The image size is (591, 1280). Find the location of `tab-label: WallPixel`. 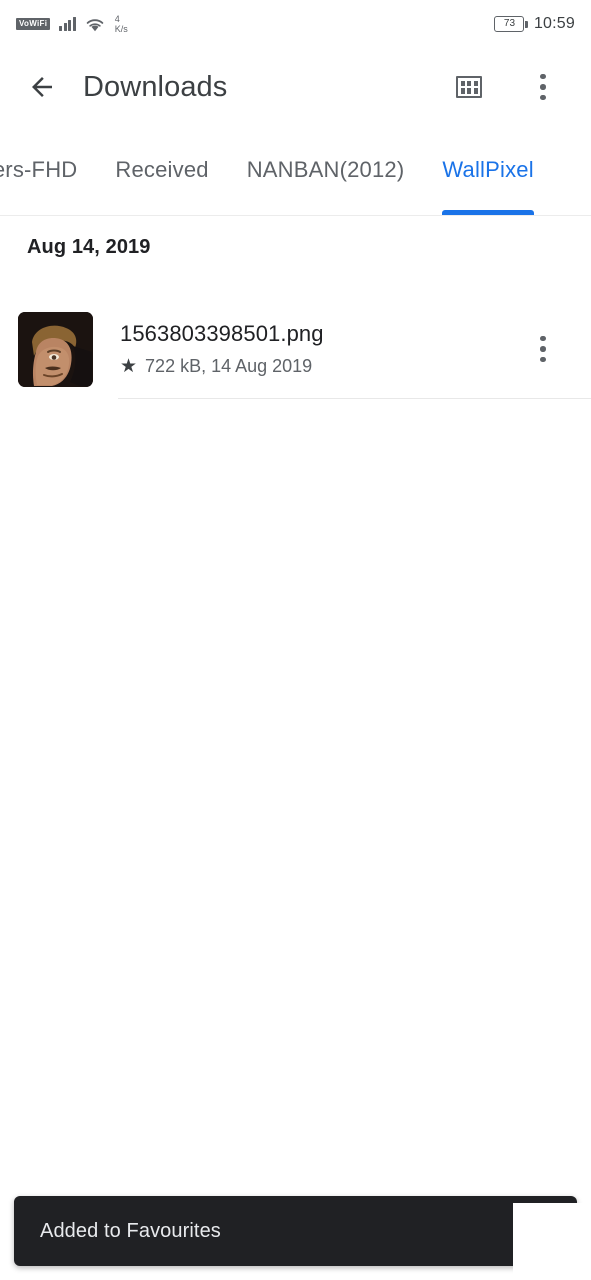

tab-label: WallPixel is located at coordinates (488, 169).